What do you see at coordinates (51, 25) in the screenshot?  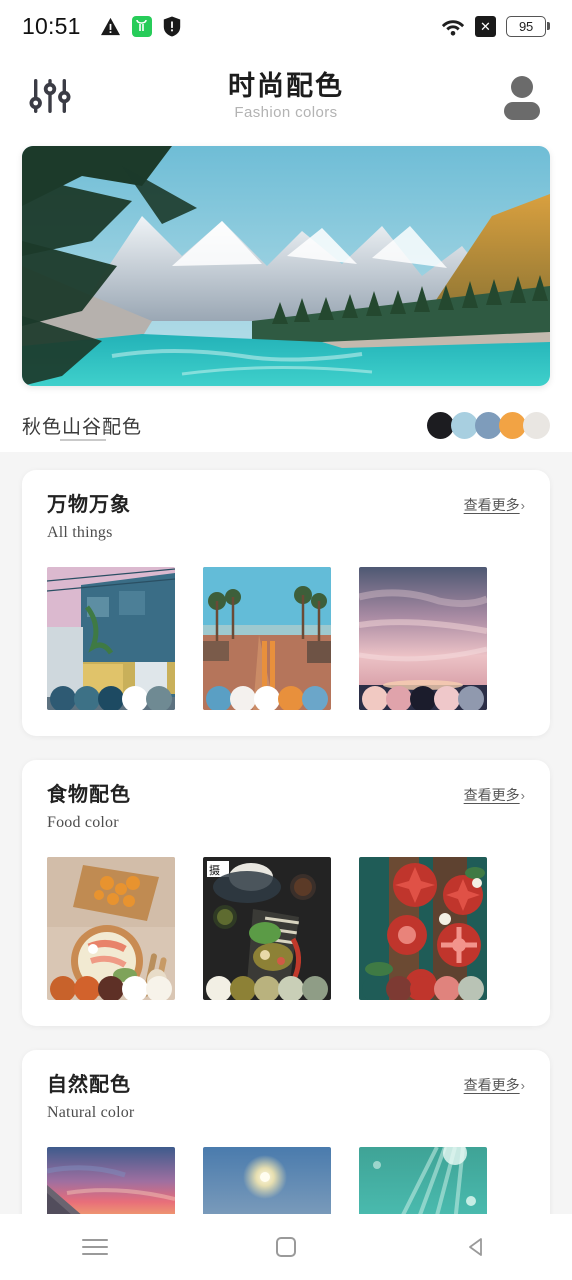 I see `status-time: 10:51` at bounding box center [51, 25].